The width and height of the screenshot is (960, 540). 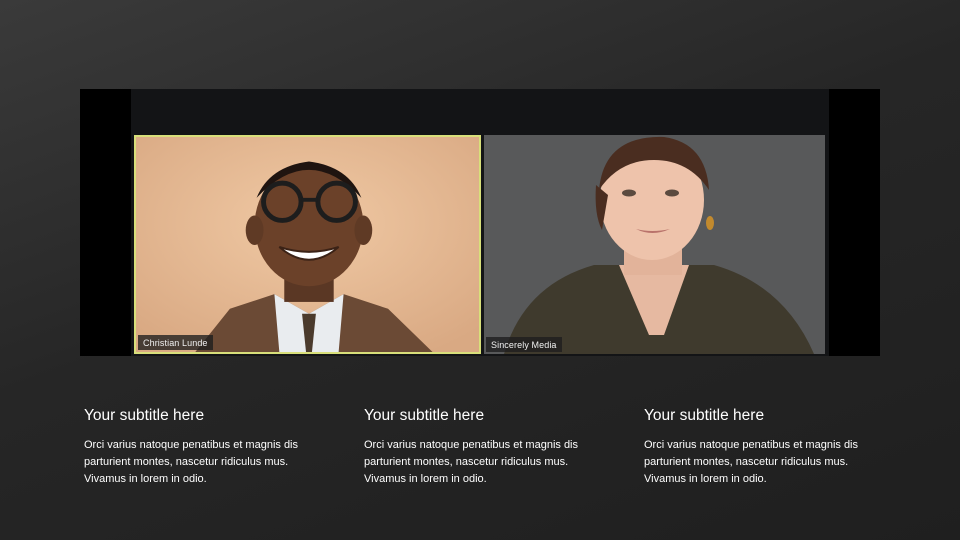 What do you see at coordinates (524, 344) in the screenshot?
I see `participant-name-label: Sincerely Media` at bounding box center [524, 344].